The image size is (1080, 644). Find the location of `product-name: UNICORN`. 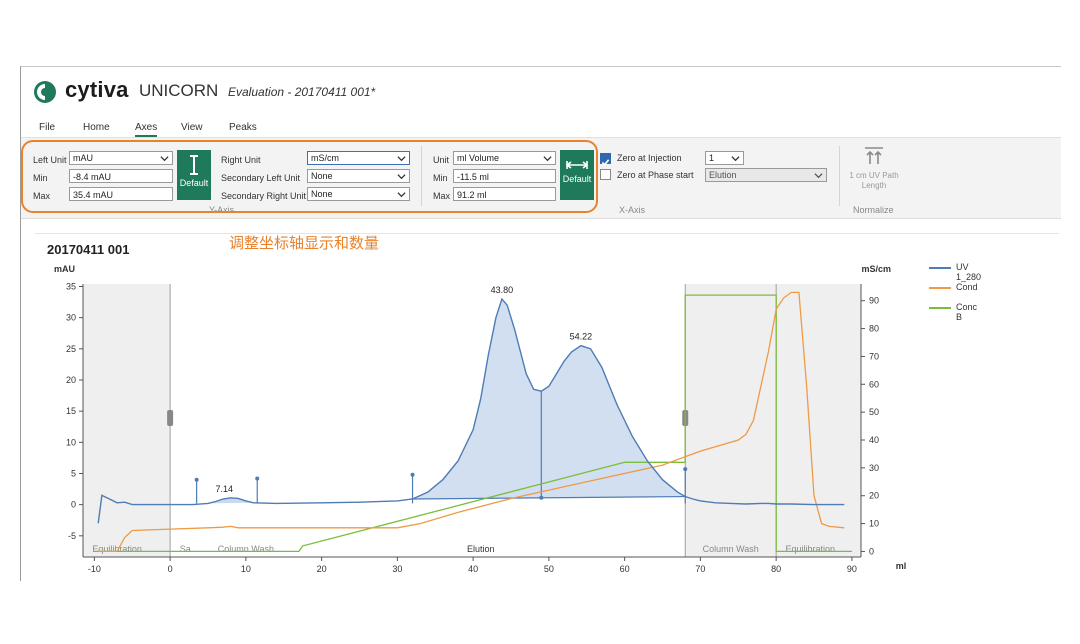

product-name: UNICORN is located at coordinates (179, 90).